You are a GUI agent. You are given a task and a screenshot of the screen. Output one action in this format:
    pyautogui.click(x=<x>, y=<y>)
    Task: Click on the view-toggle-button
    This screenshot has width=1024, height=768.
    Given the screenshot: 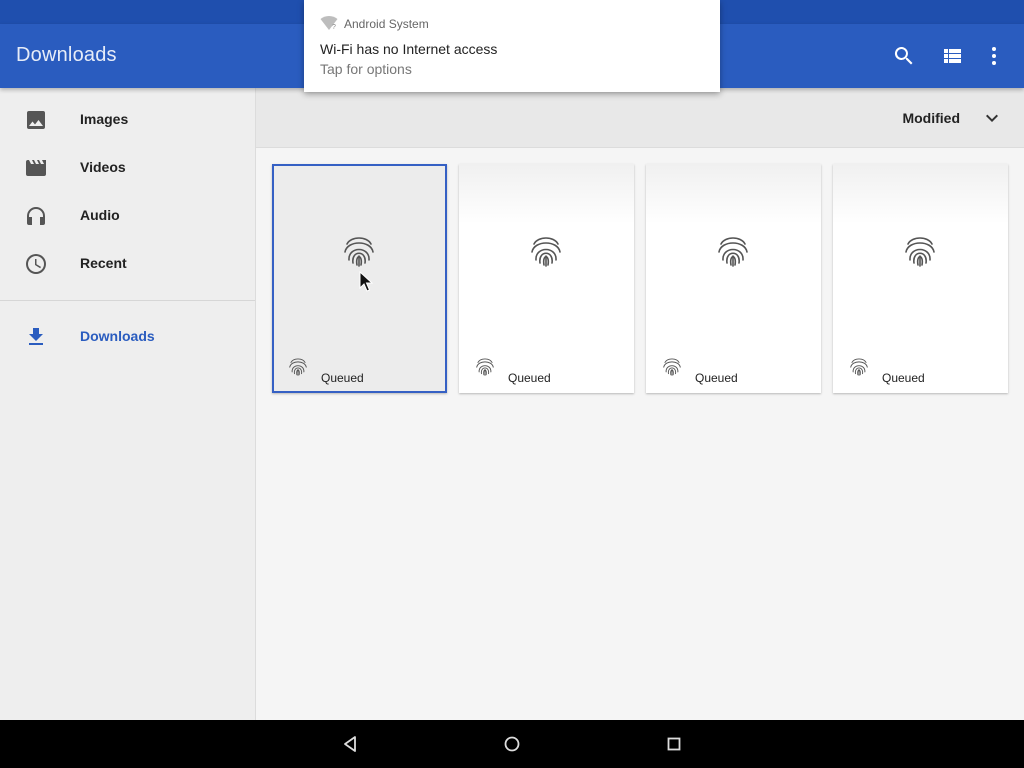 What is the action you would take?
    pyautogui.click(x=952, y=56)
    